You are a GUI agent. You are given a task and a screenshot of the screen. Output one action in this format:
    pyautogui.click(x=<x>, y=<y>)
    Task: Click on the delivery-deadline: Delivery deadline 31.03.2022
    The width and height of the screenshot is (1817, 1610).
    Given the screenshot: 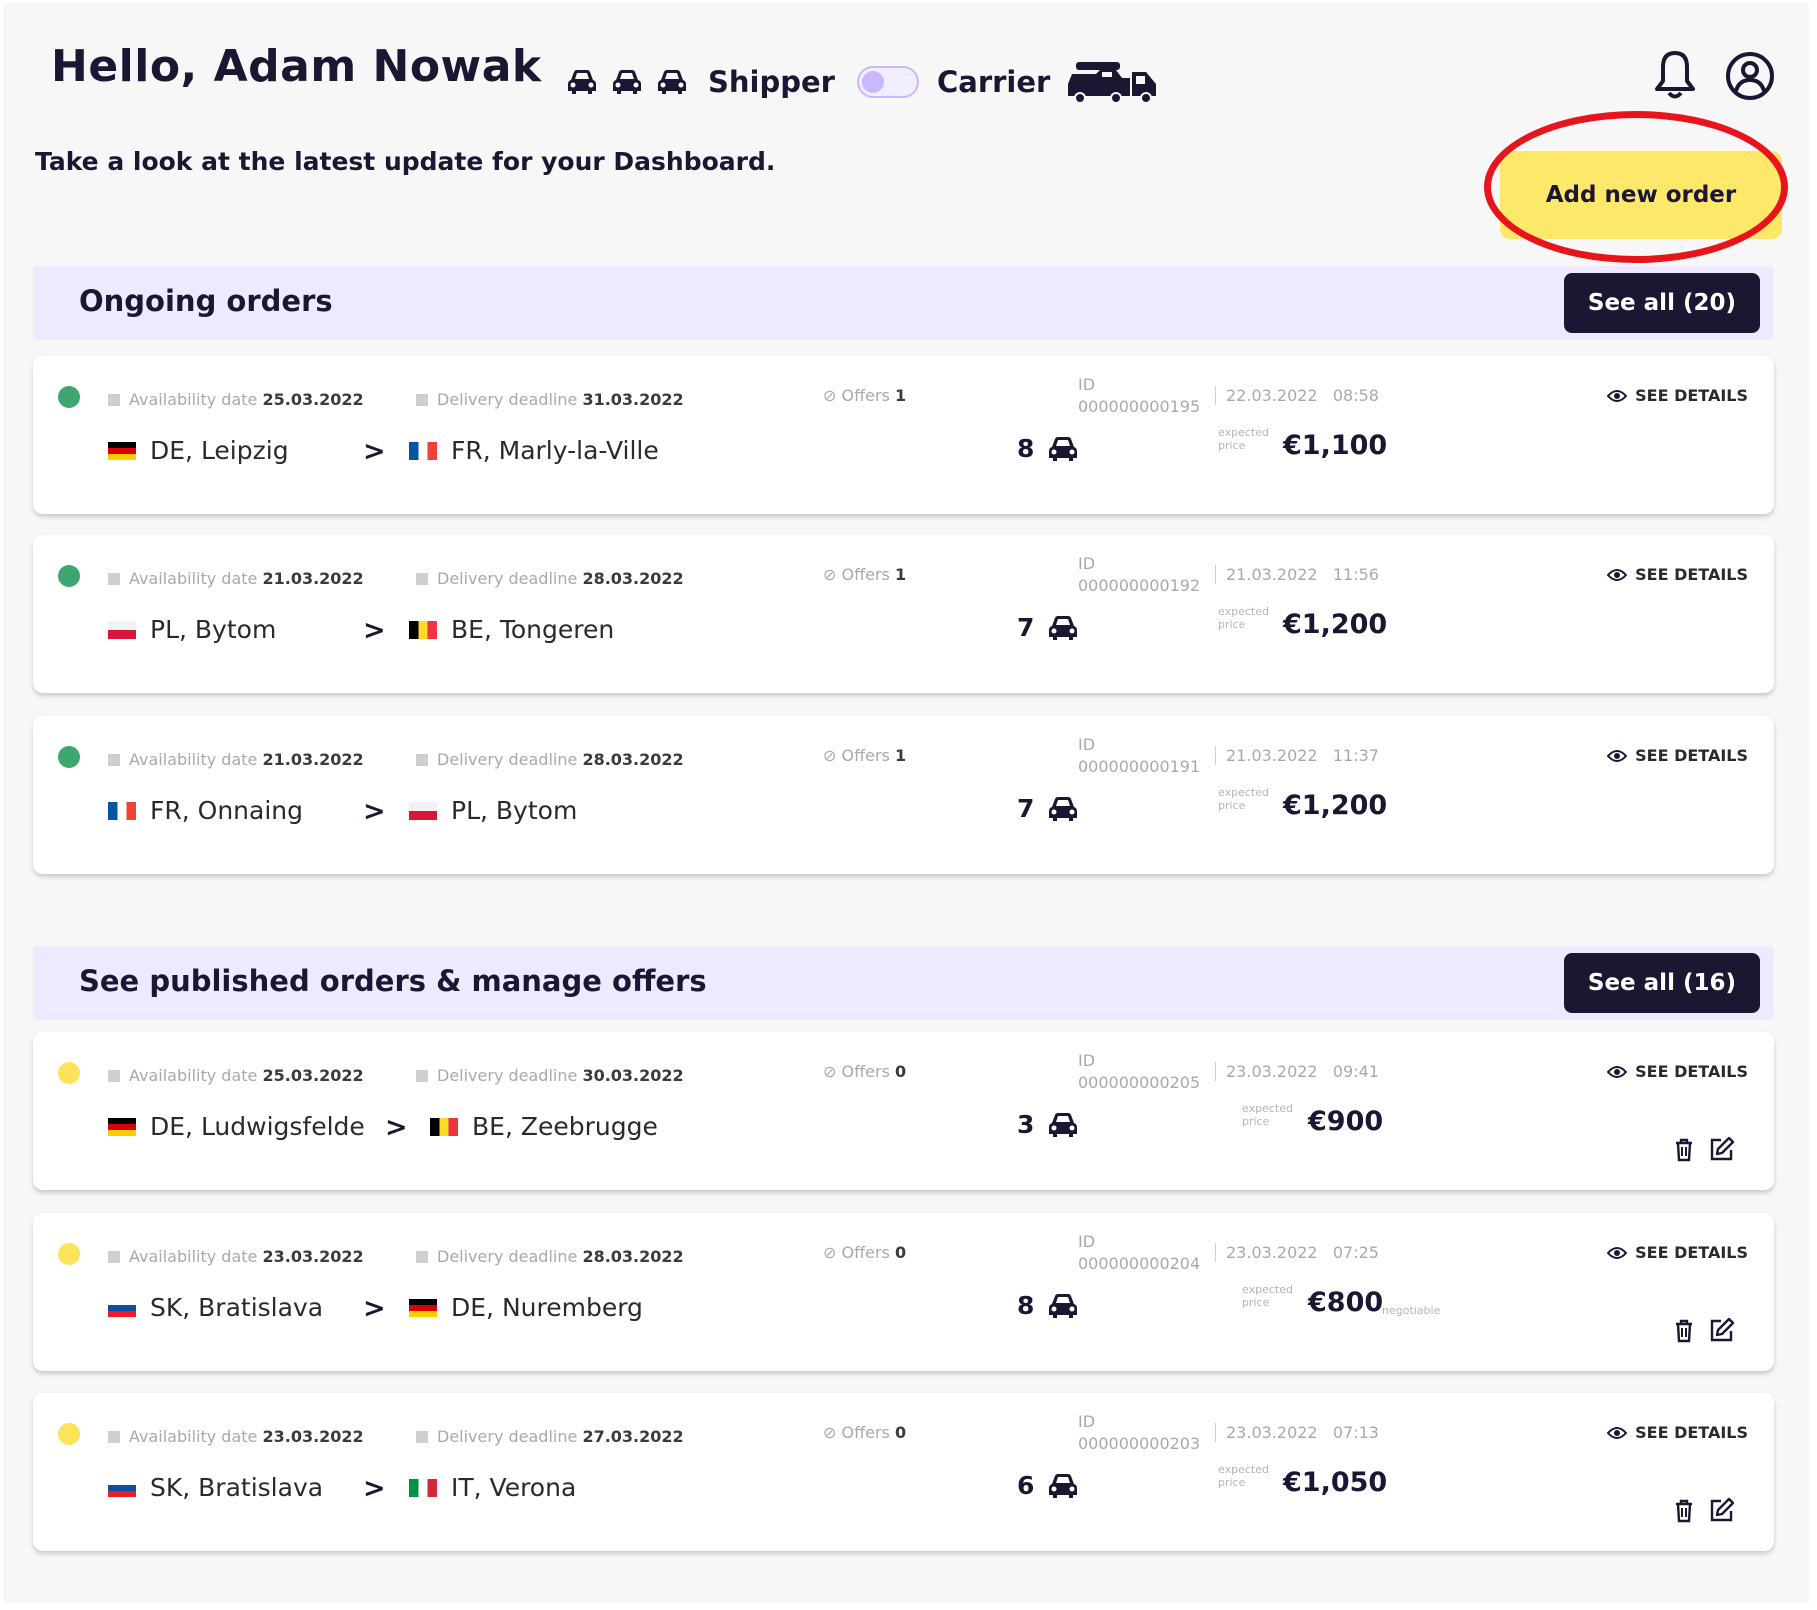 What is the action you would take?
    pyautogui.click(x=550, y=399)
    